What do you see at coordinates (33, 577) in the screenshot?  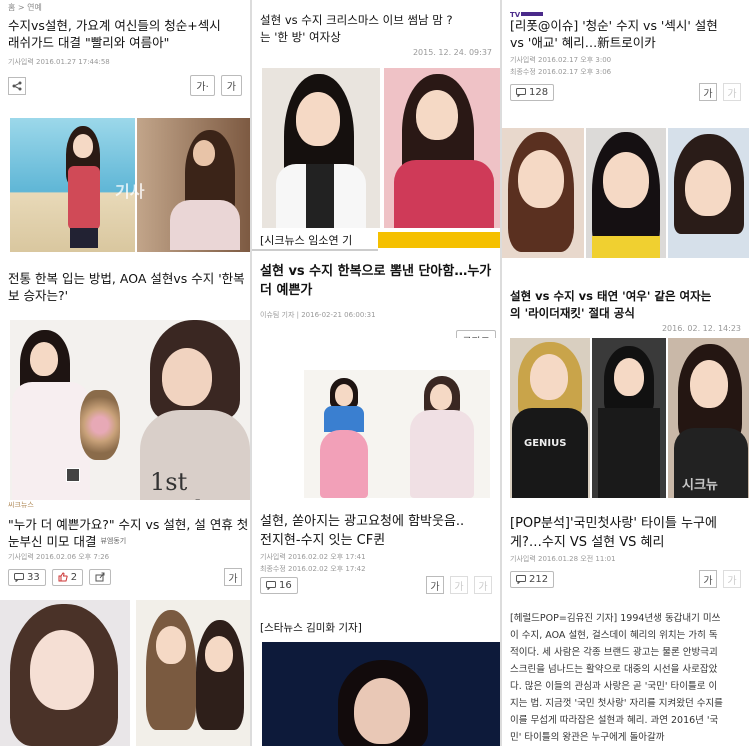 I see `comment-count: 33` at bounding box center [33, 577].